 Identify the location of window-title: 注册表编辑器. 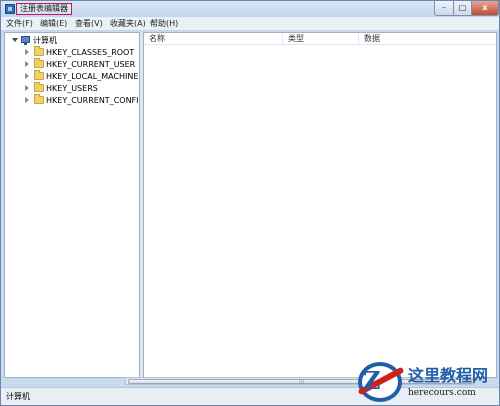
(44, 8).